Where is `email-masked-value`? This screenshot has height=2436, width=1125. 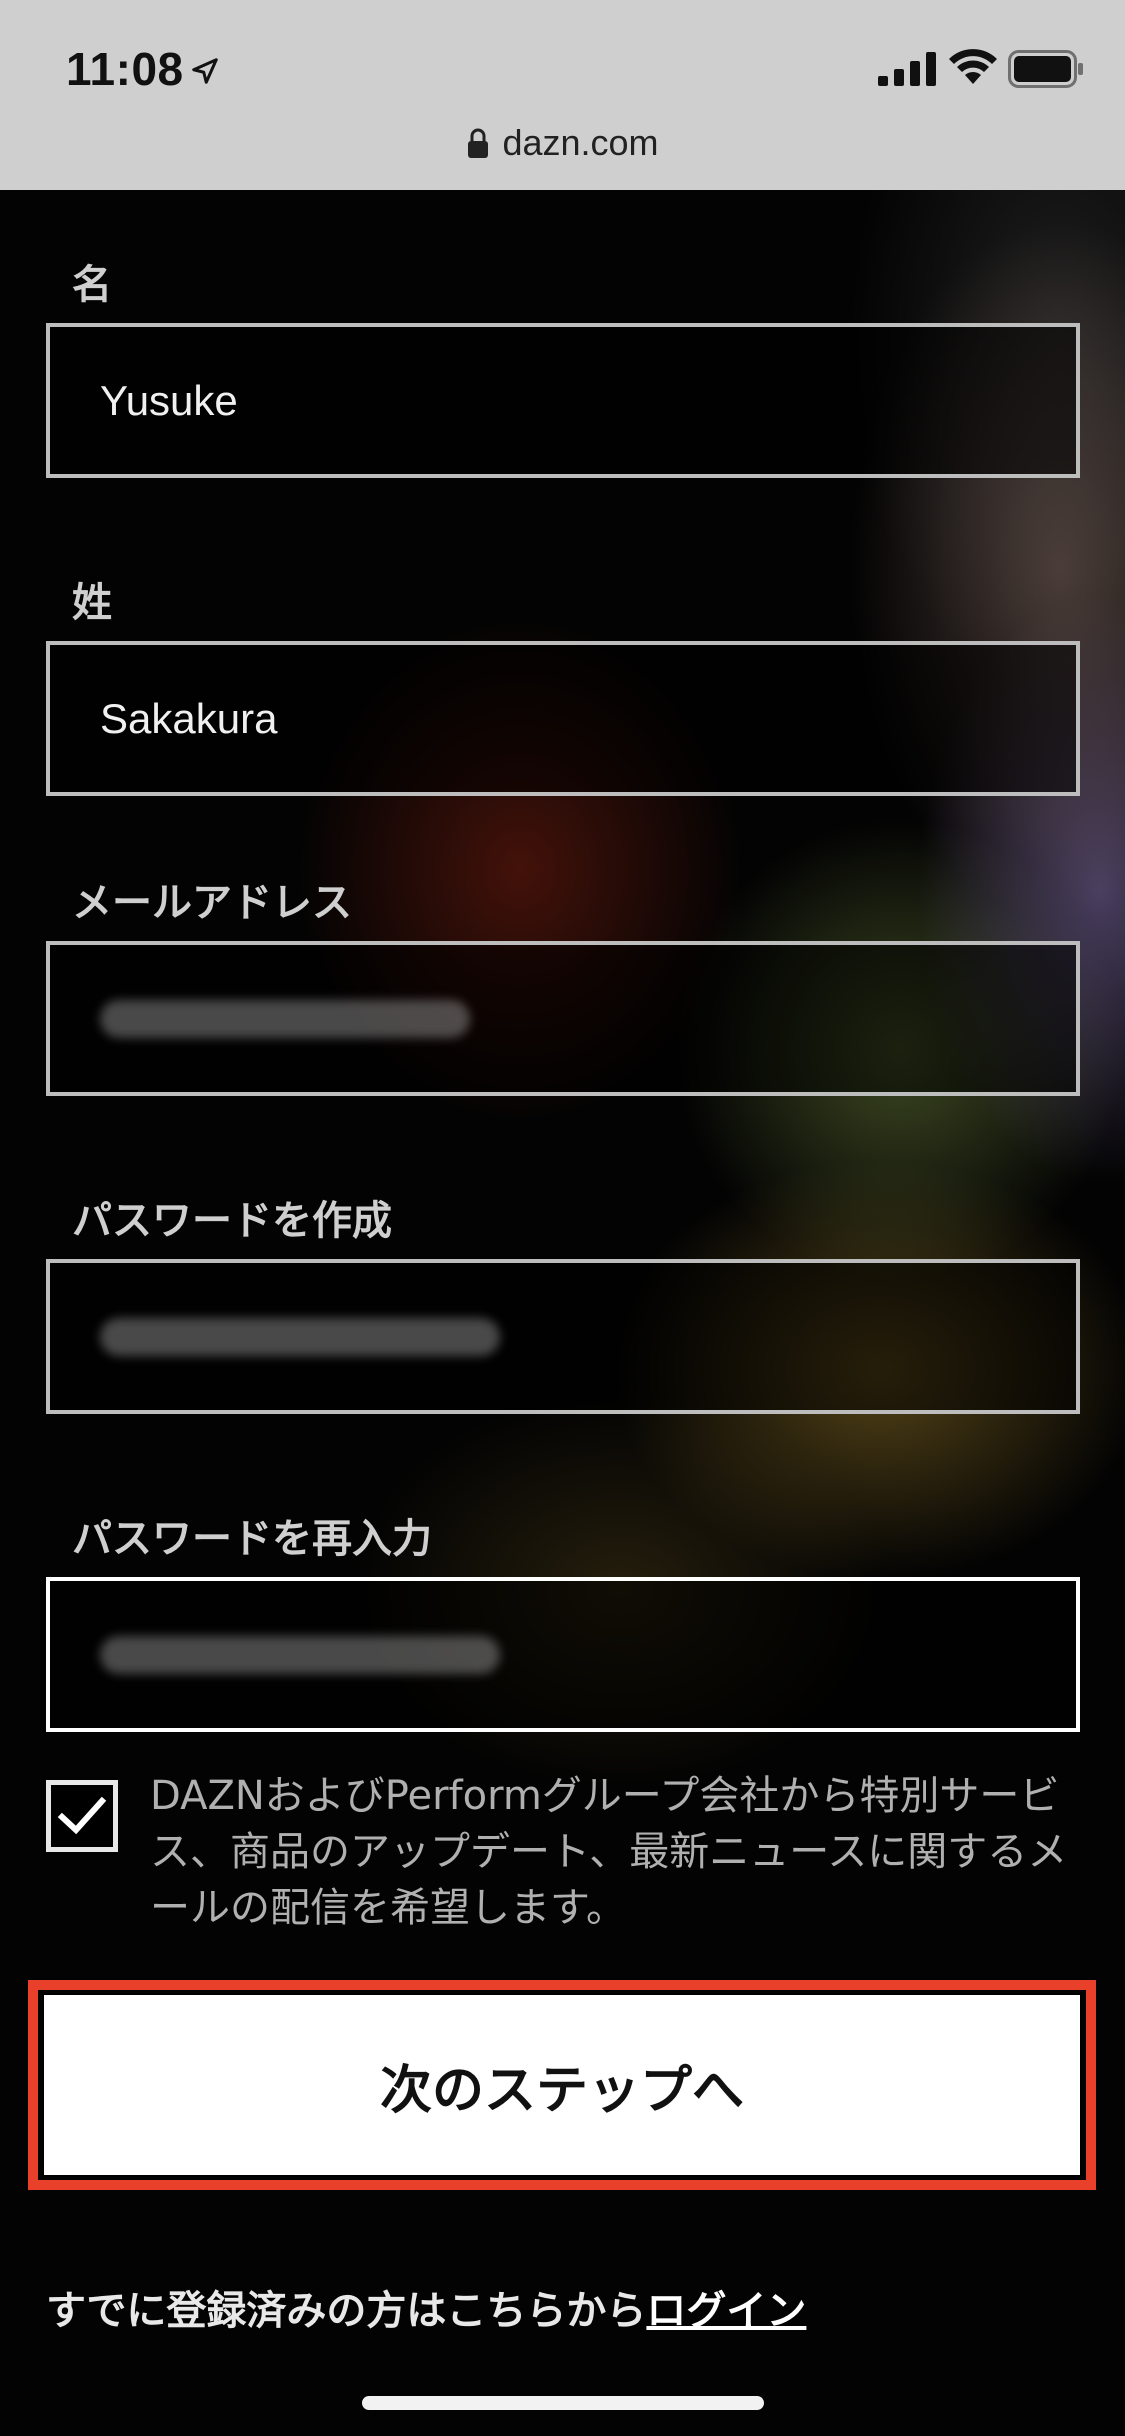
email-masked-value is located at coordinates (285, 1018).